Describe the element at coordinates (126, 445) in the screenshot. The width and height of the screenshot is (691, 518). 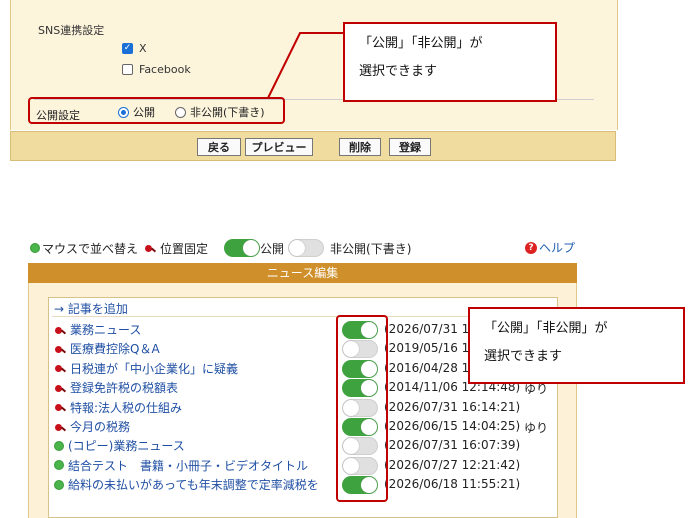
I see `news-title-link: (コピー)業務ニュース` at that location.